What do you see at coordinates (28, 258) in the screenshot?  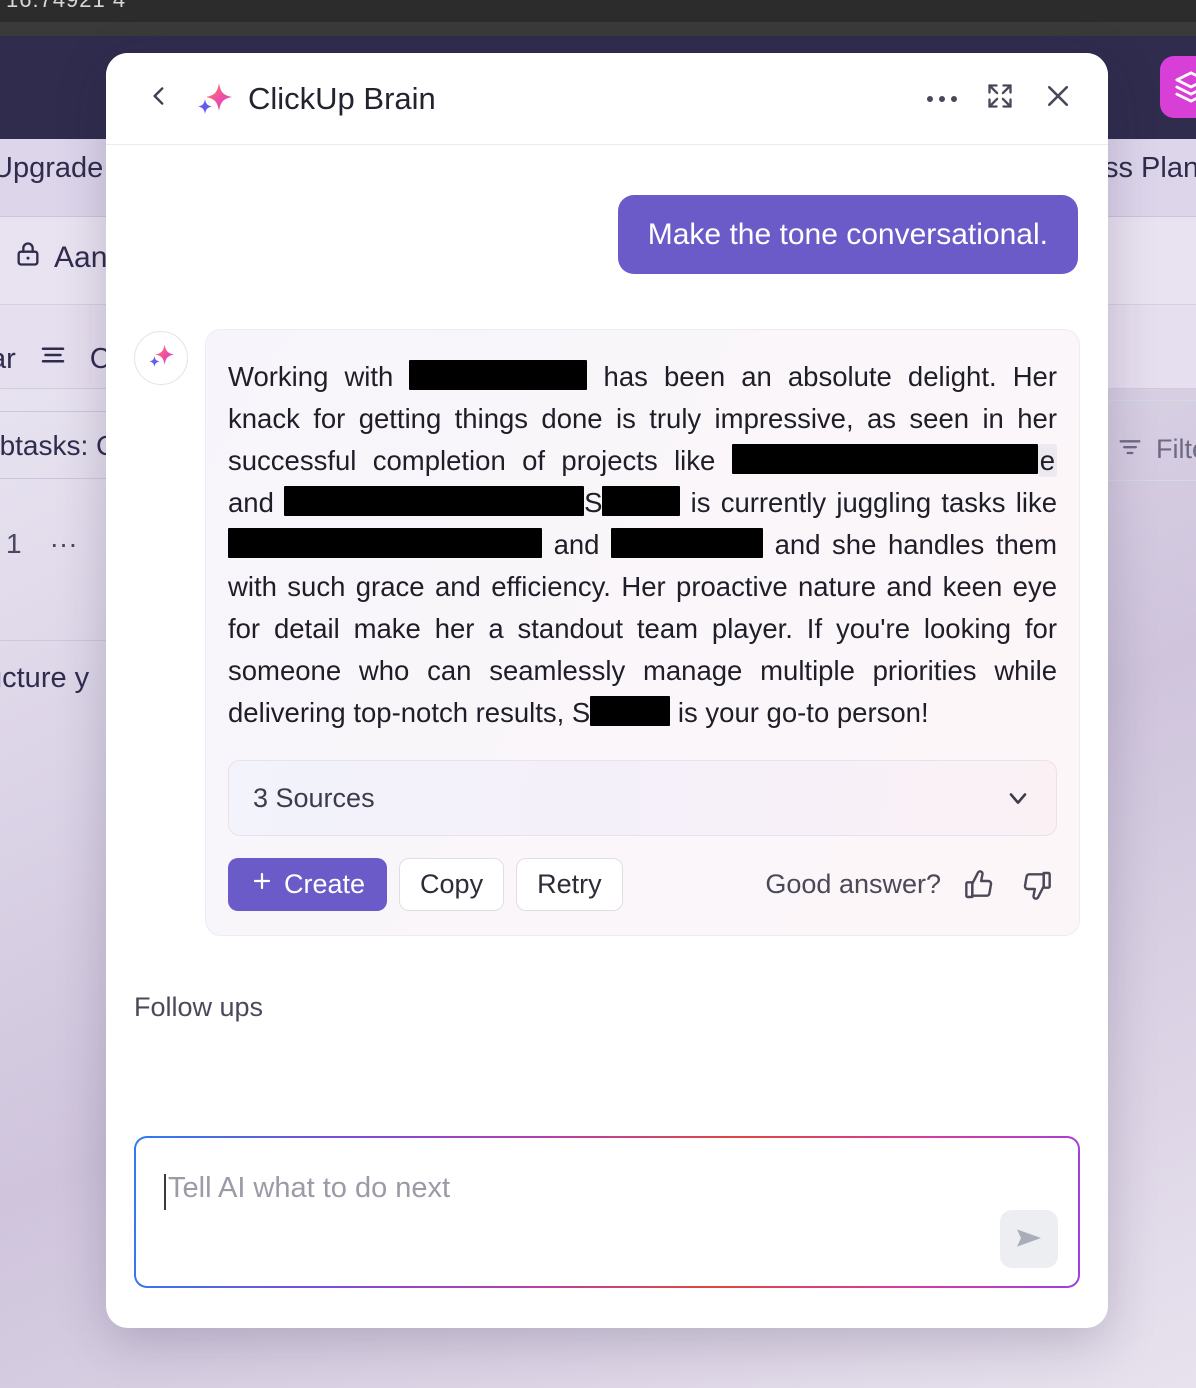 I see `lock-icon` at bounding box center [28, 258].